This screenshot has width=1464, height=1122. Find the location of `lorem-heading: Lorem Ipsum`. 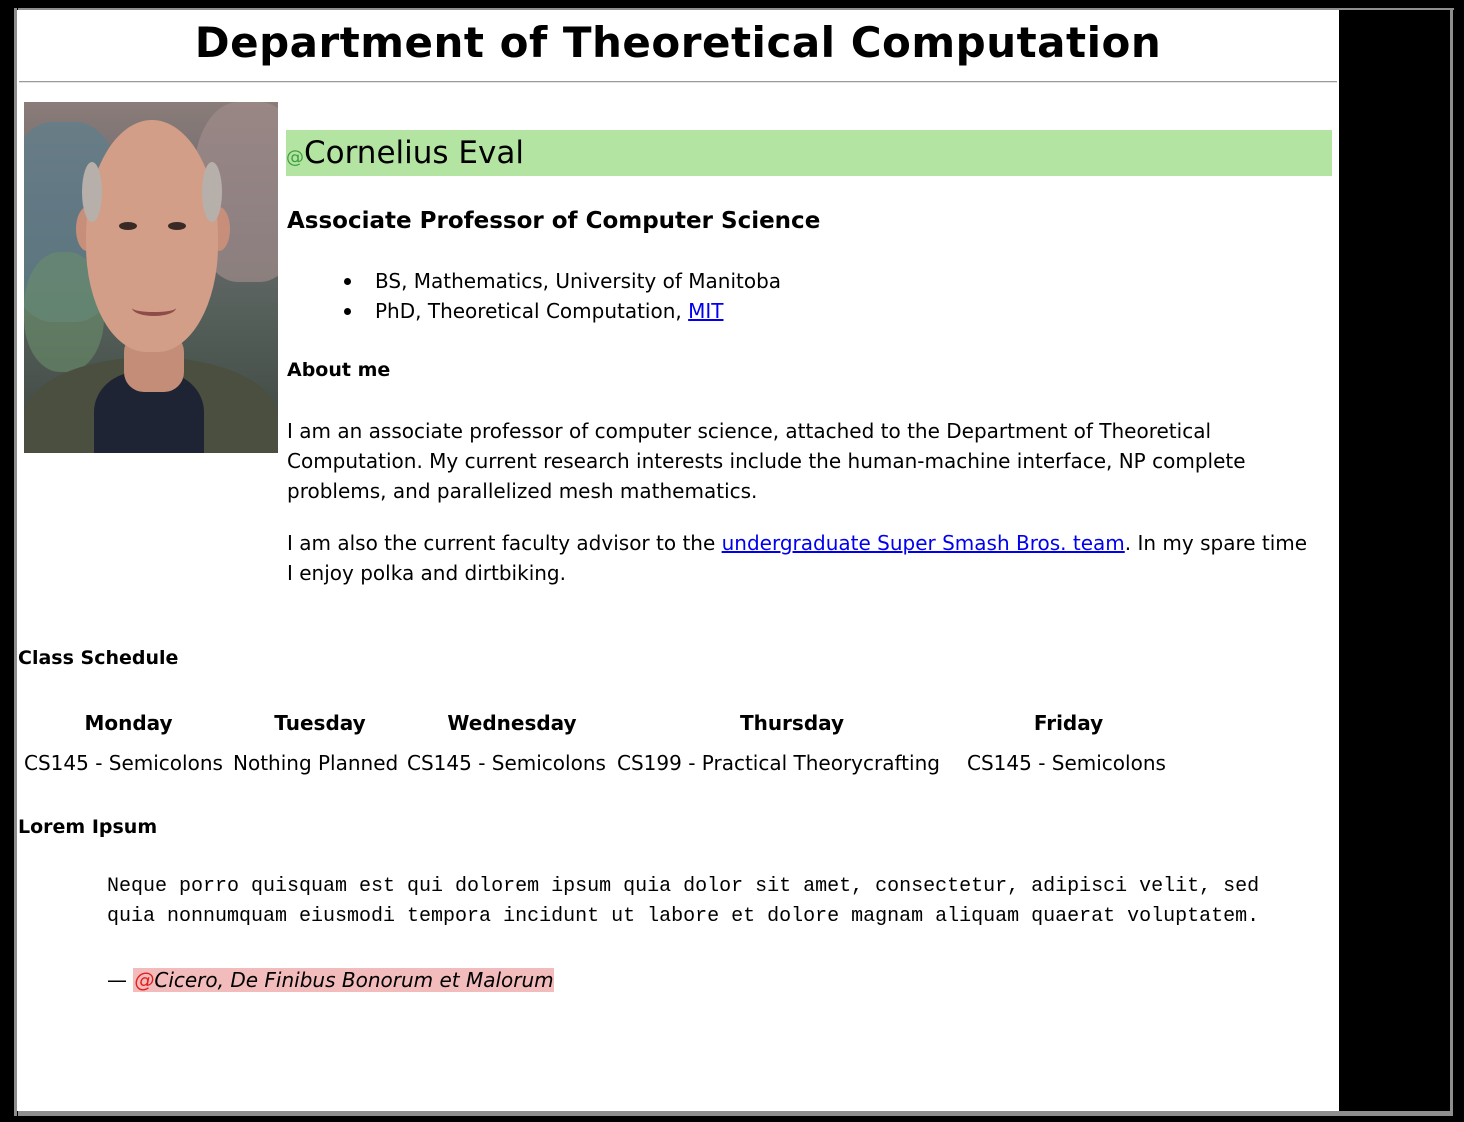

lorem-heading: Lorem Ipsum is located at coordinates (88, 827).